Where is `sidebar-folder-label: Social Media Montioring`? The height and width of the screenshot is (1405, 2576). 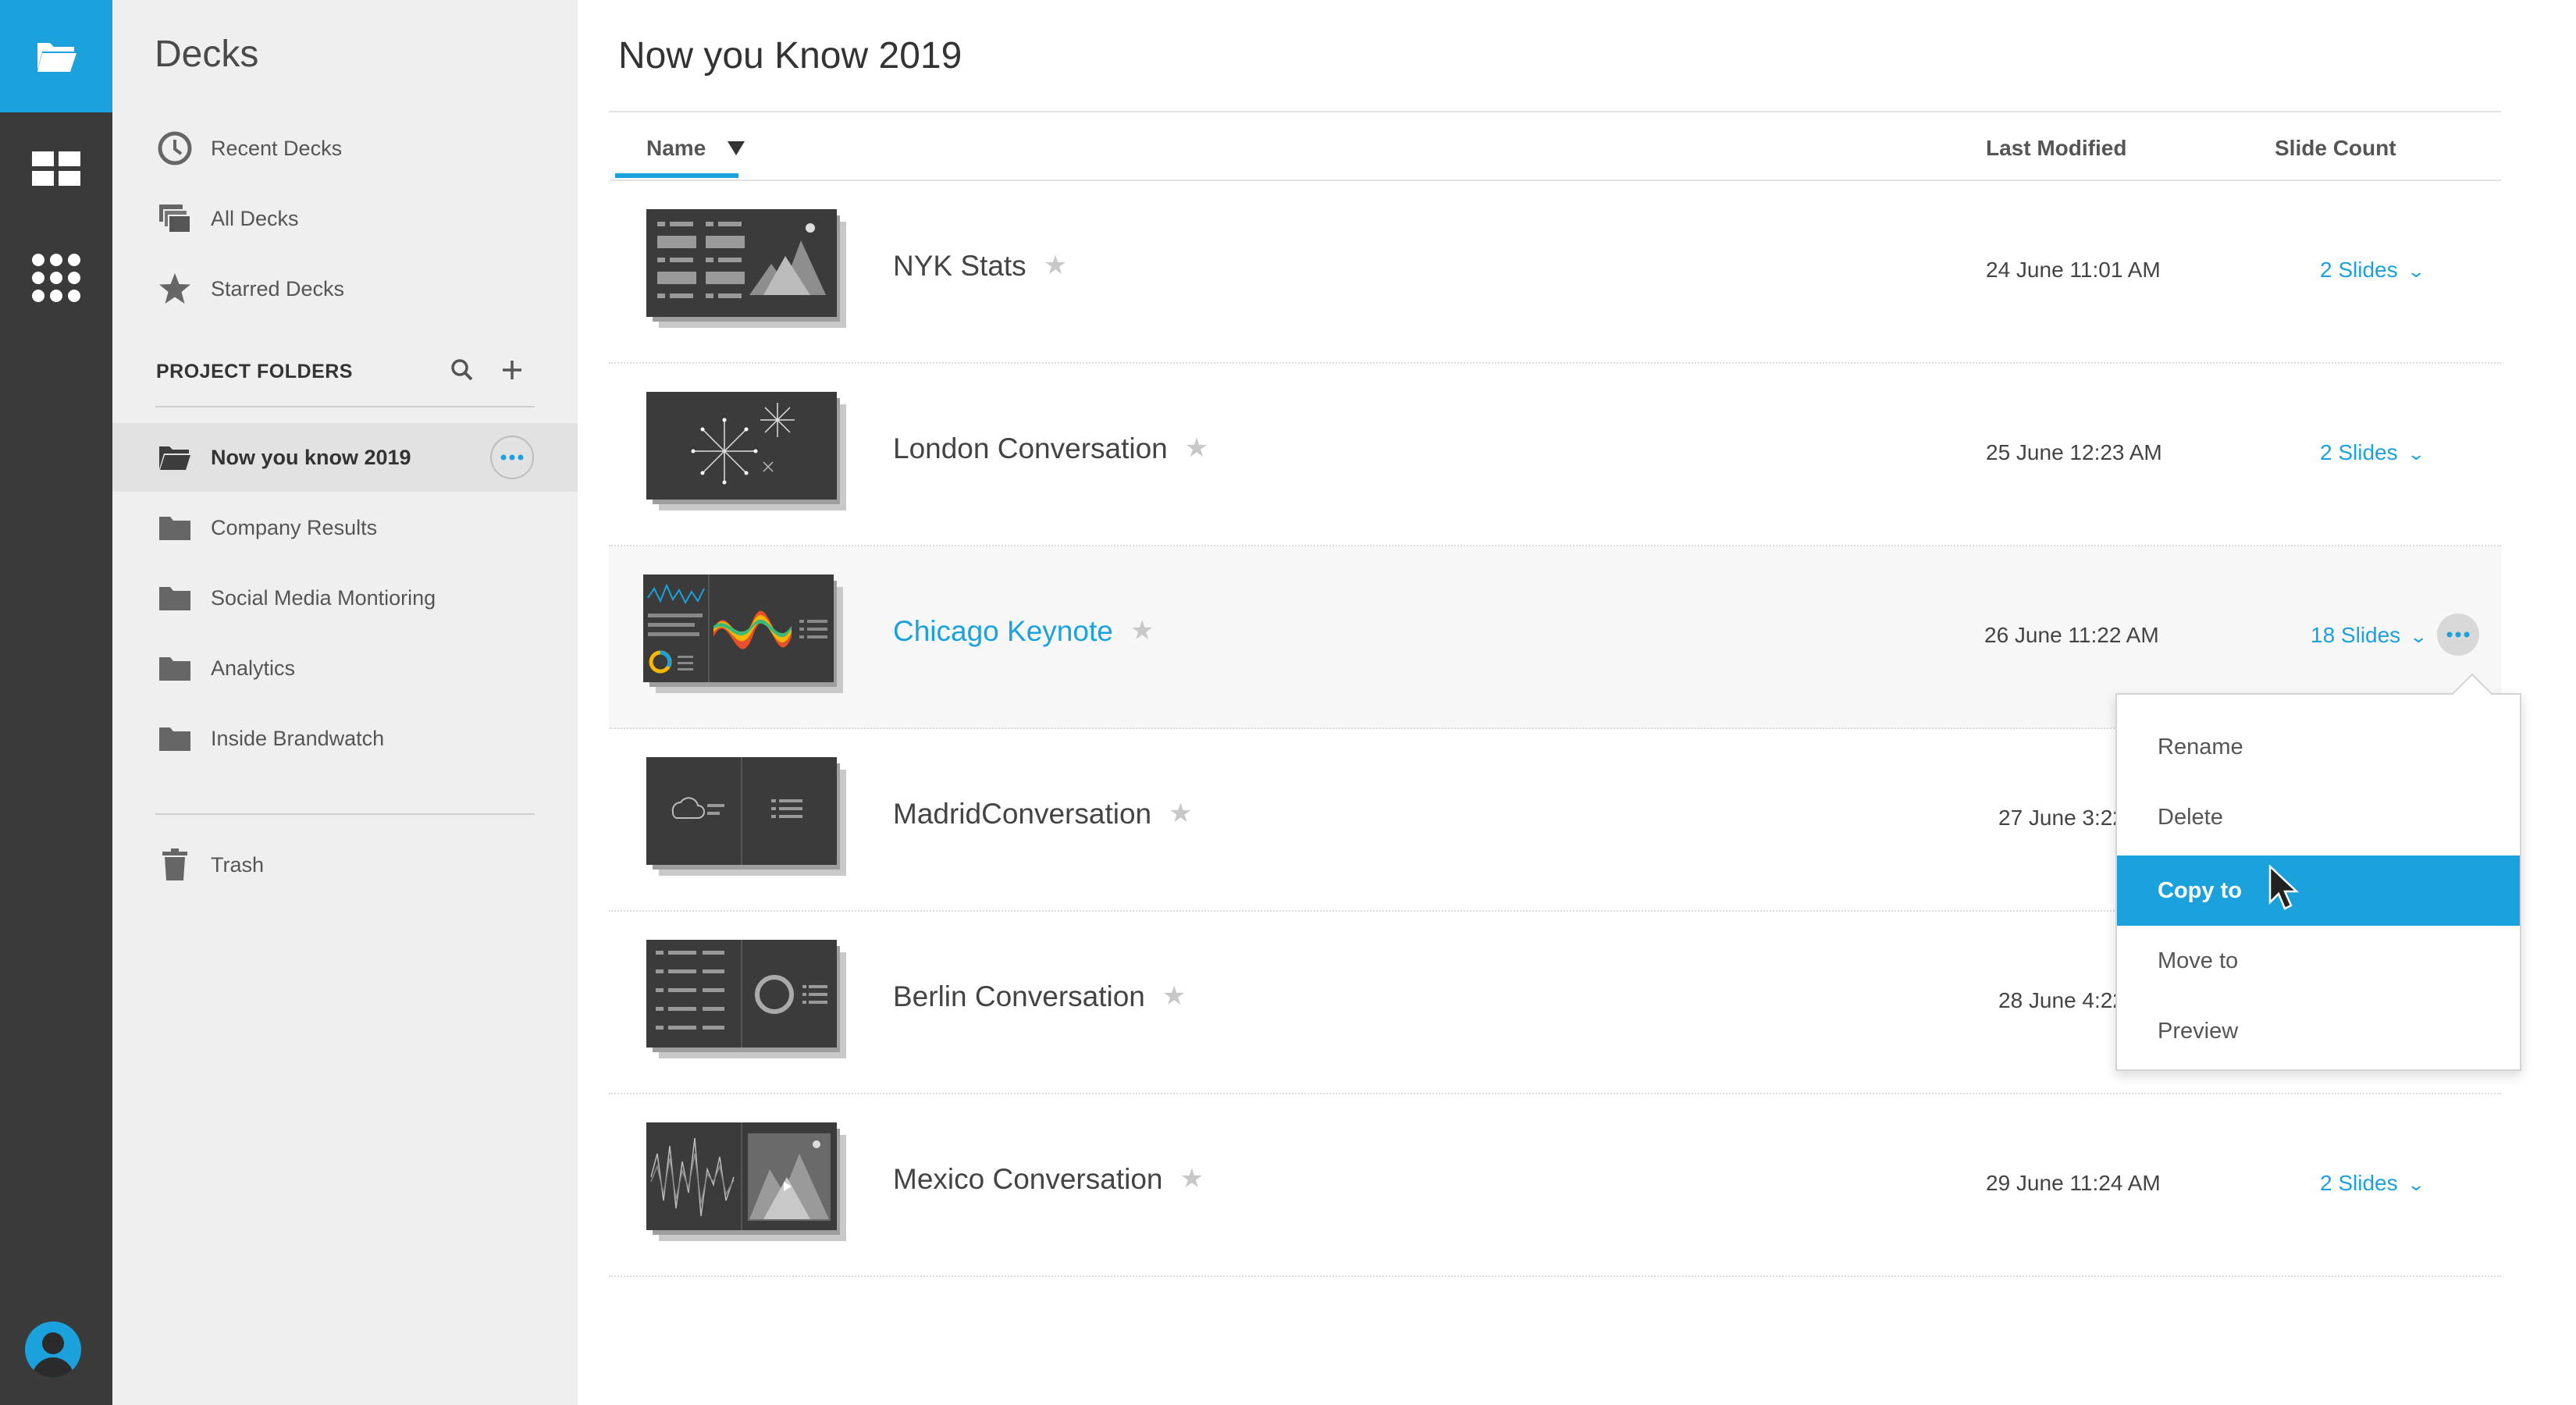
sidebar-folder-label: Social Media Montioring is located at coordinates (323, 598).